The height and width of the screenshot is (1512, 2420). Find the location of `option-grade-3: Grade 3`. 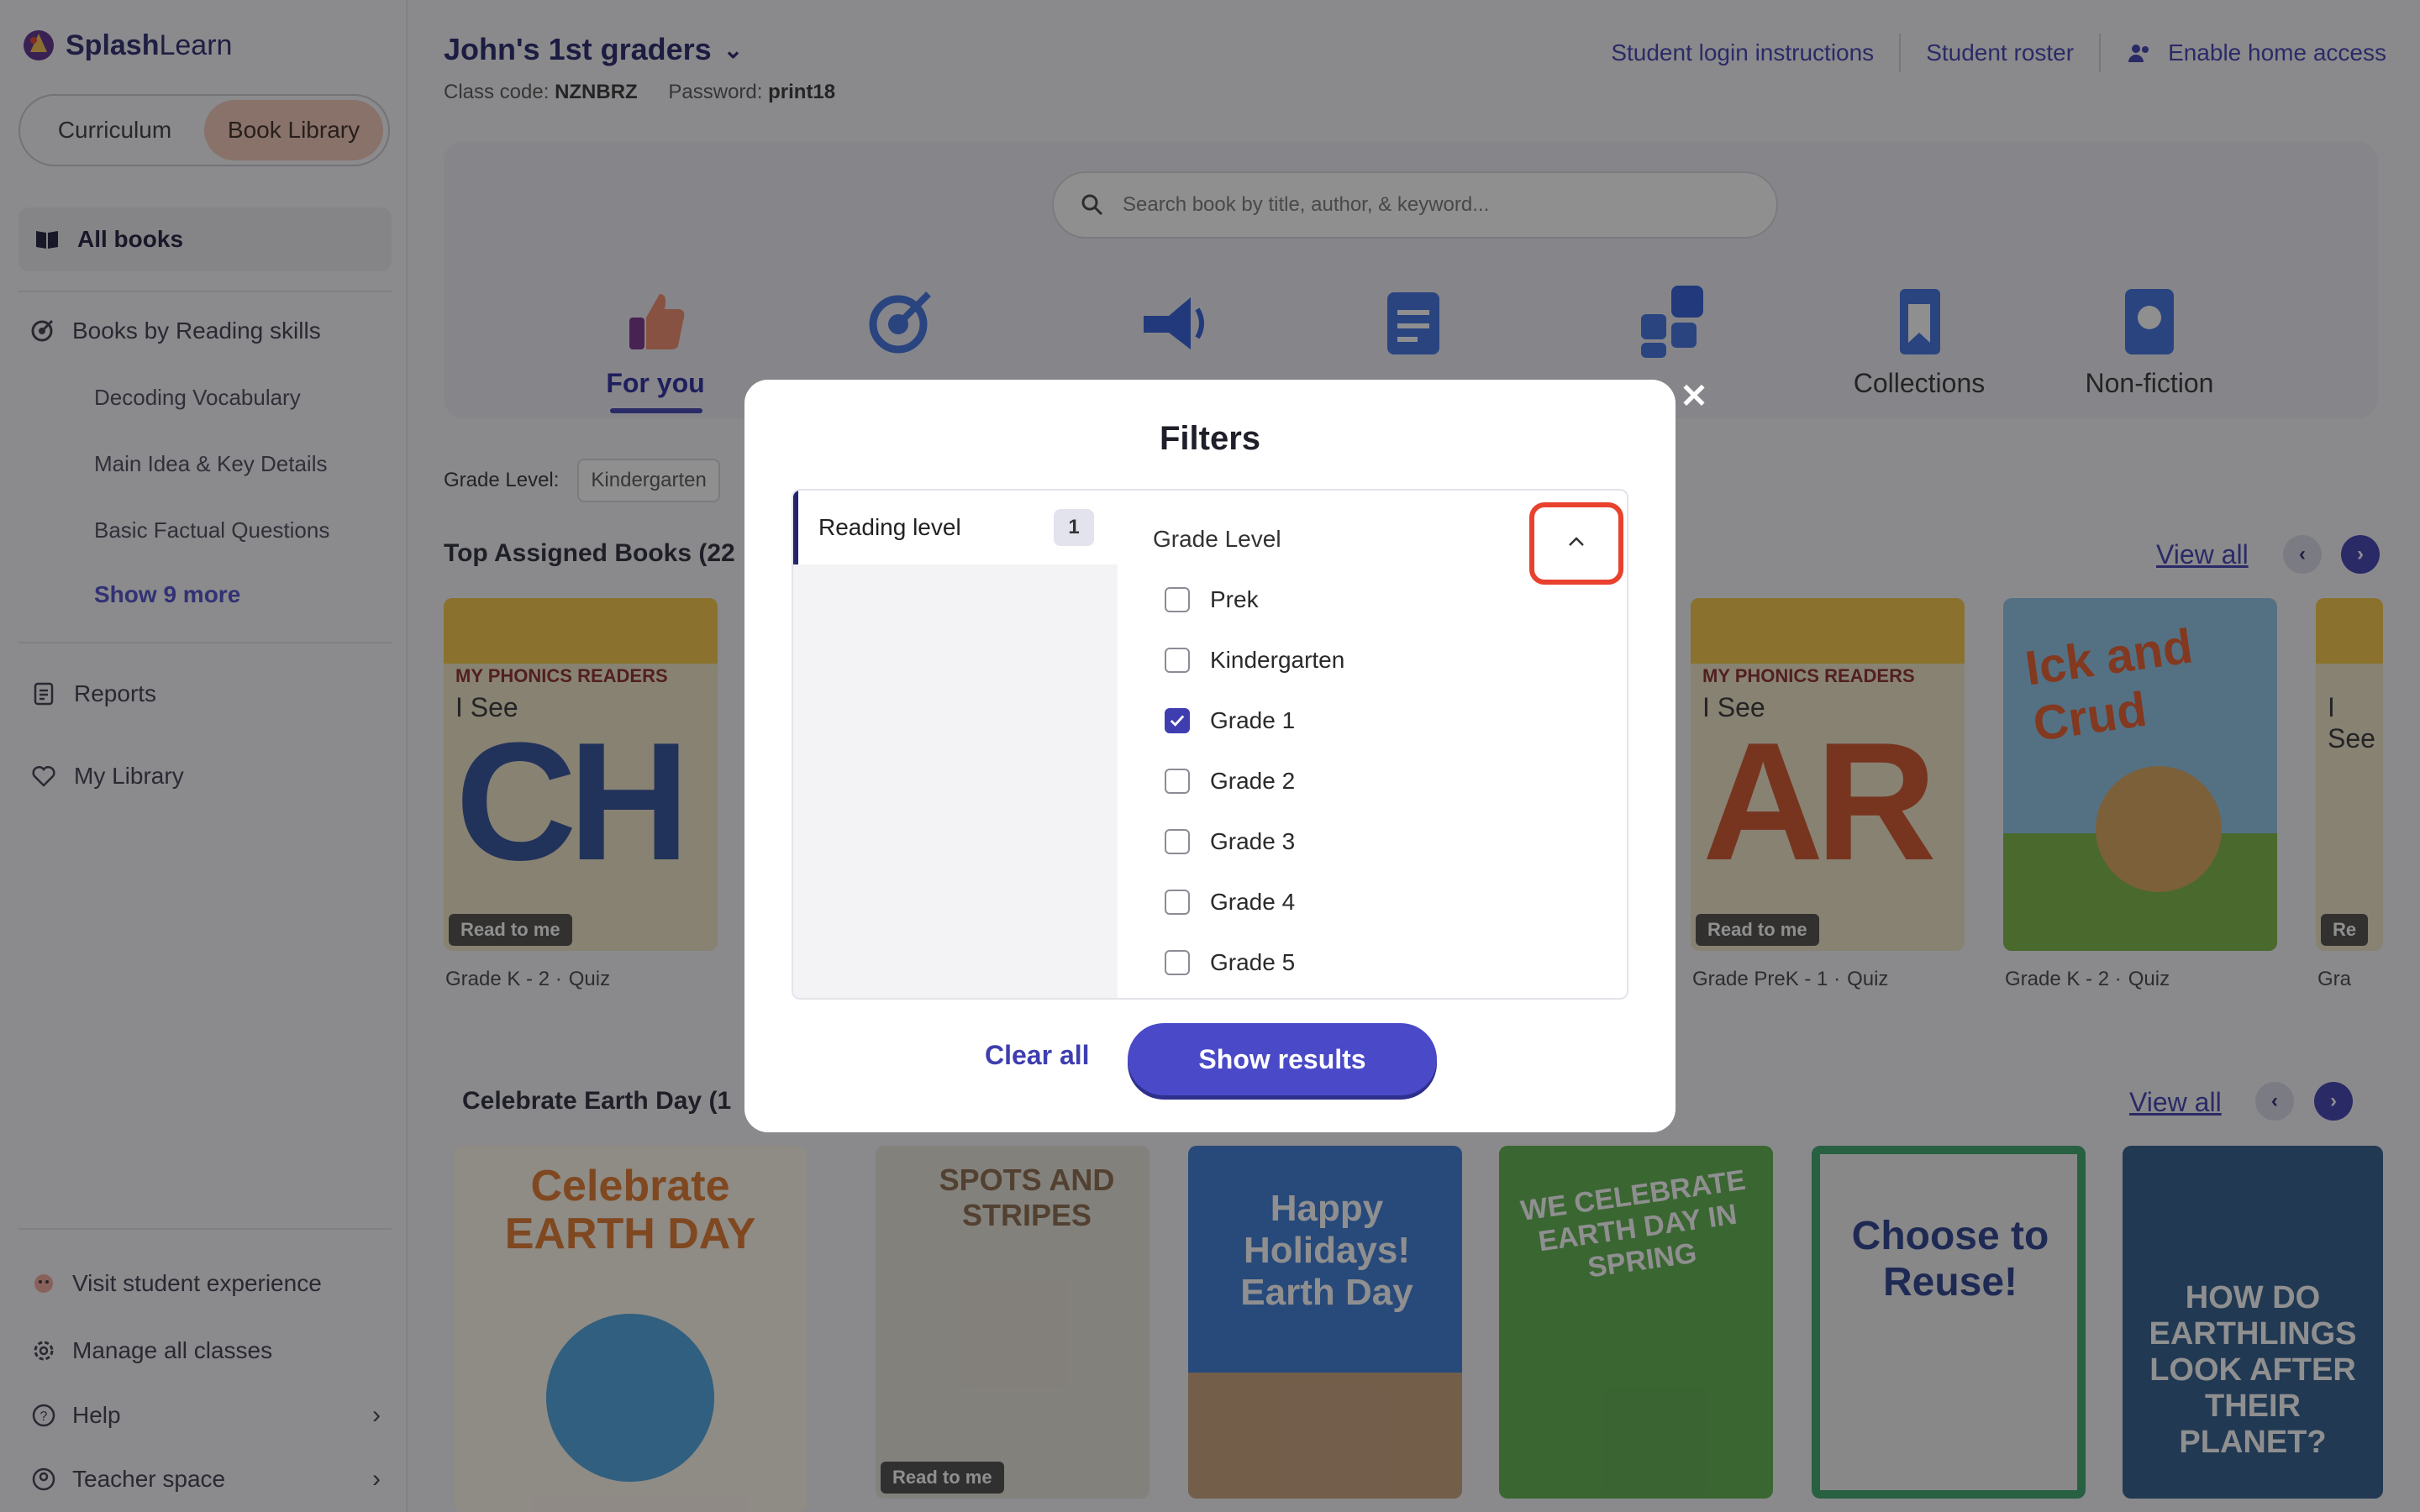

option-grade-3: Grade 3 is located at coordinates (1230, 841).